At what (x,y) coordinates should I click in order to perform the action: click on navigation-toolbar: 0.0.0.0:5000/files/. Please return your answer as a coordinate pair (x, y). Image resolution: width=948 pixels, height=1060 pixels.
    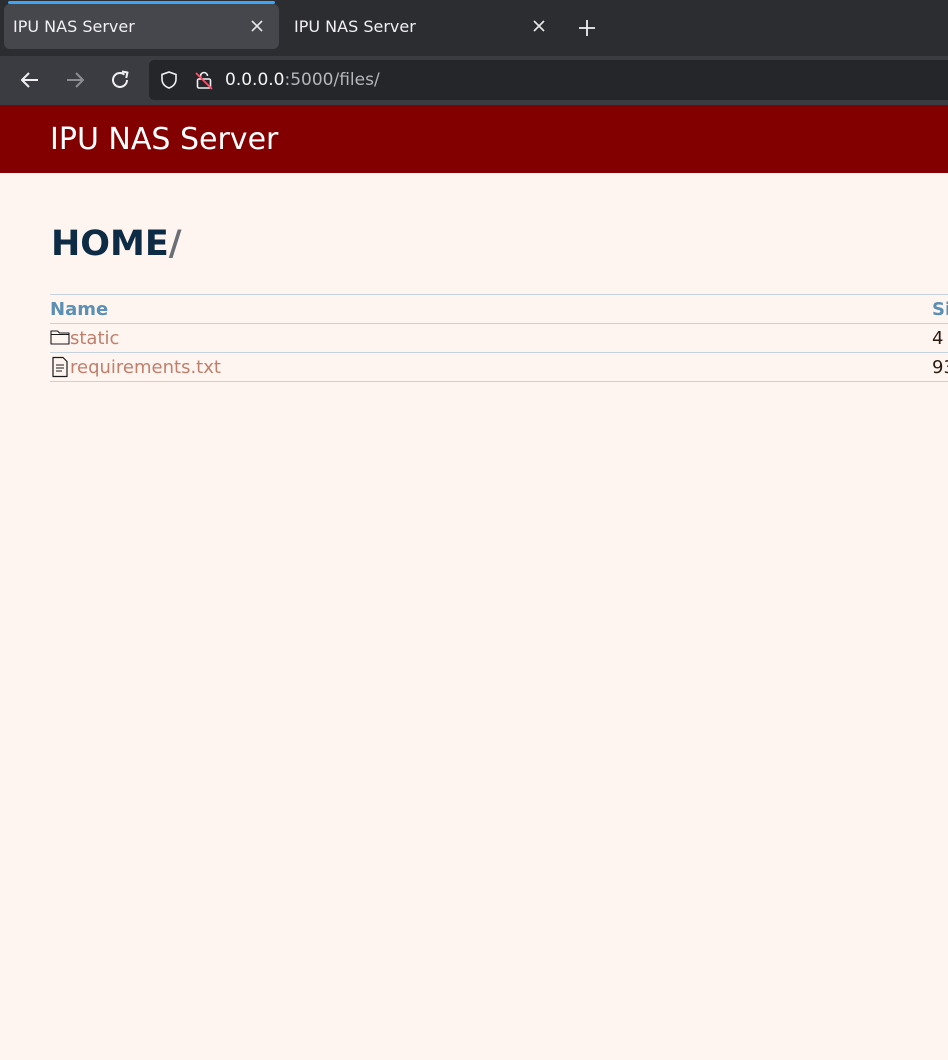
    Looking at the image, I should click on (474, 80).